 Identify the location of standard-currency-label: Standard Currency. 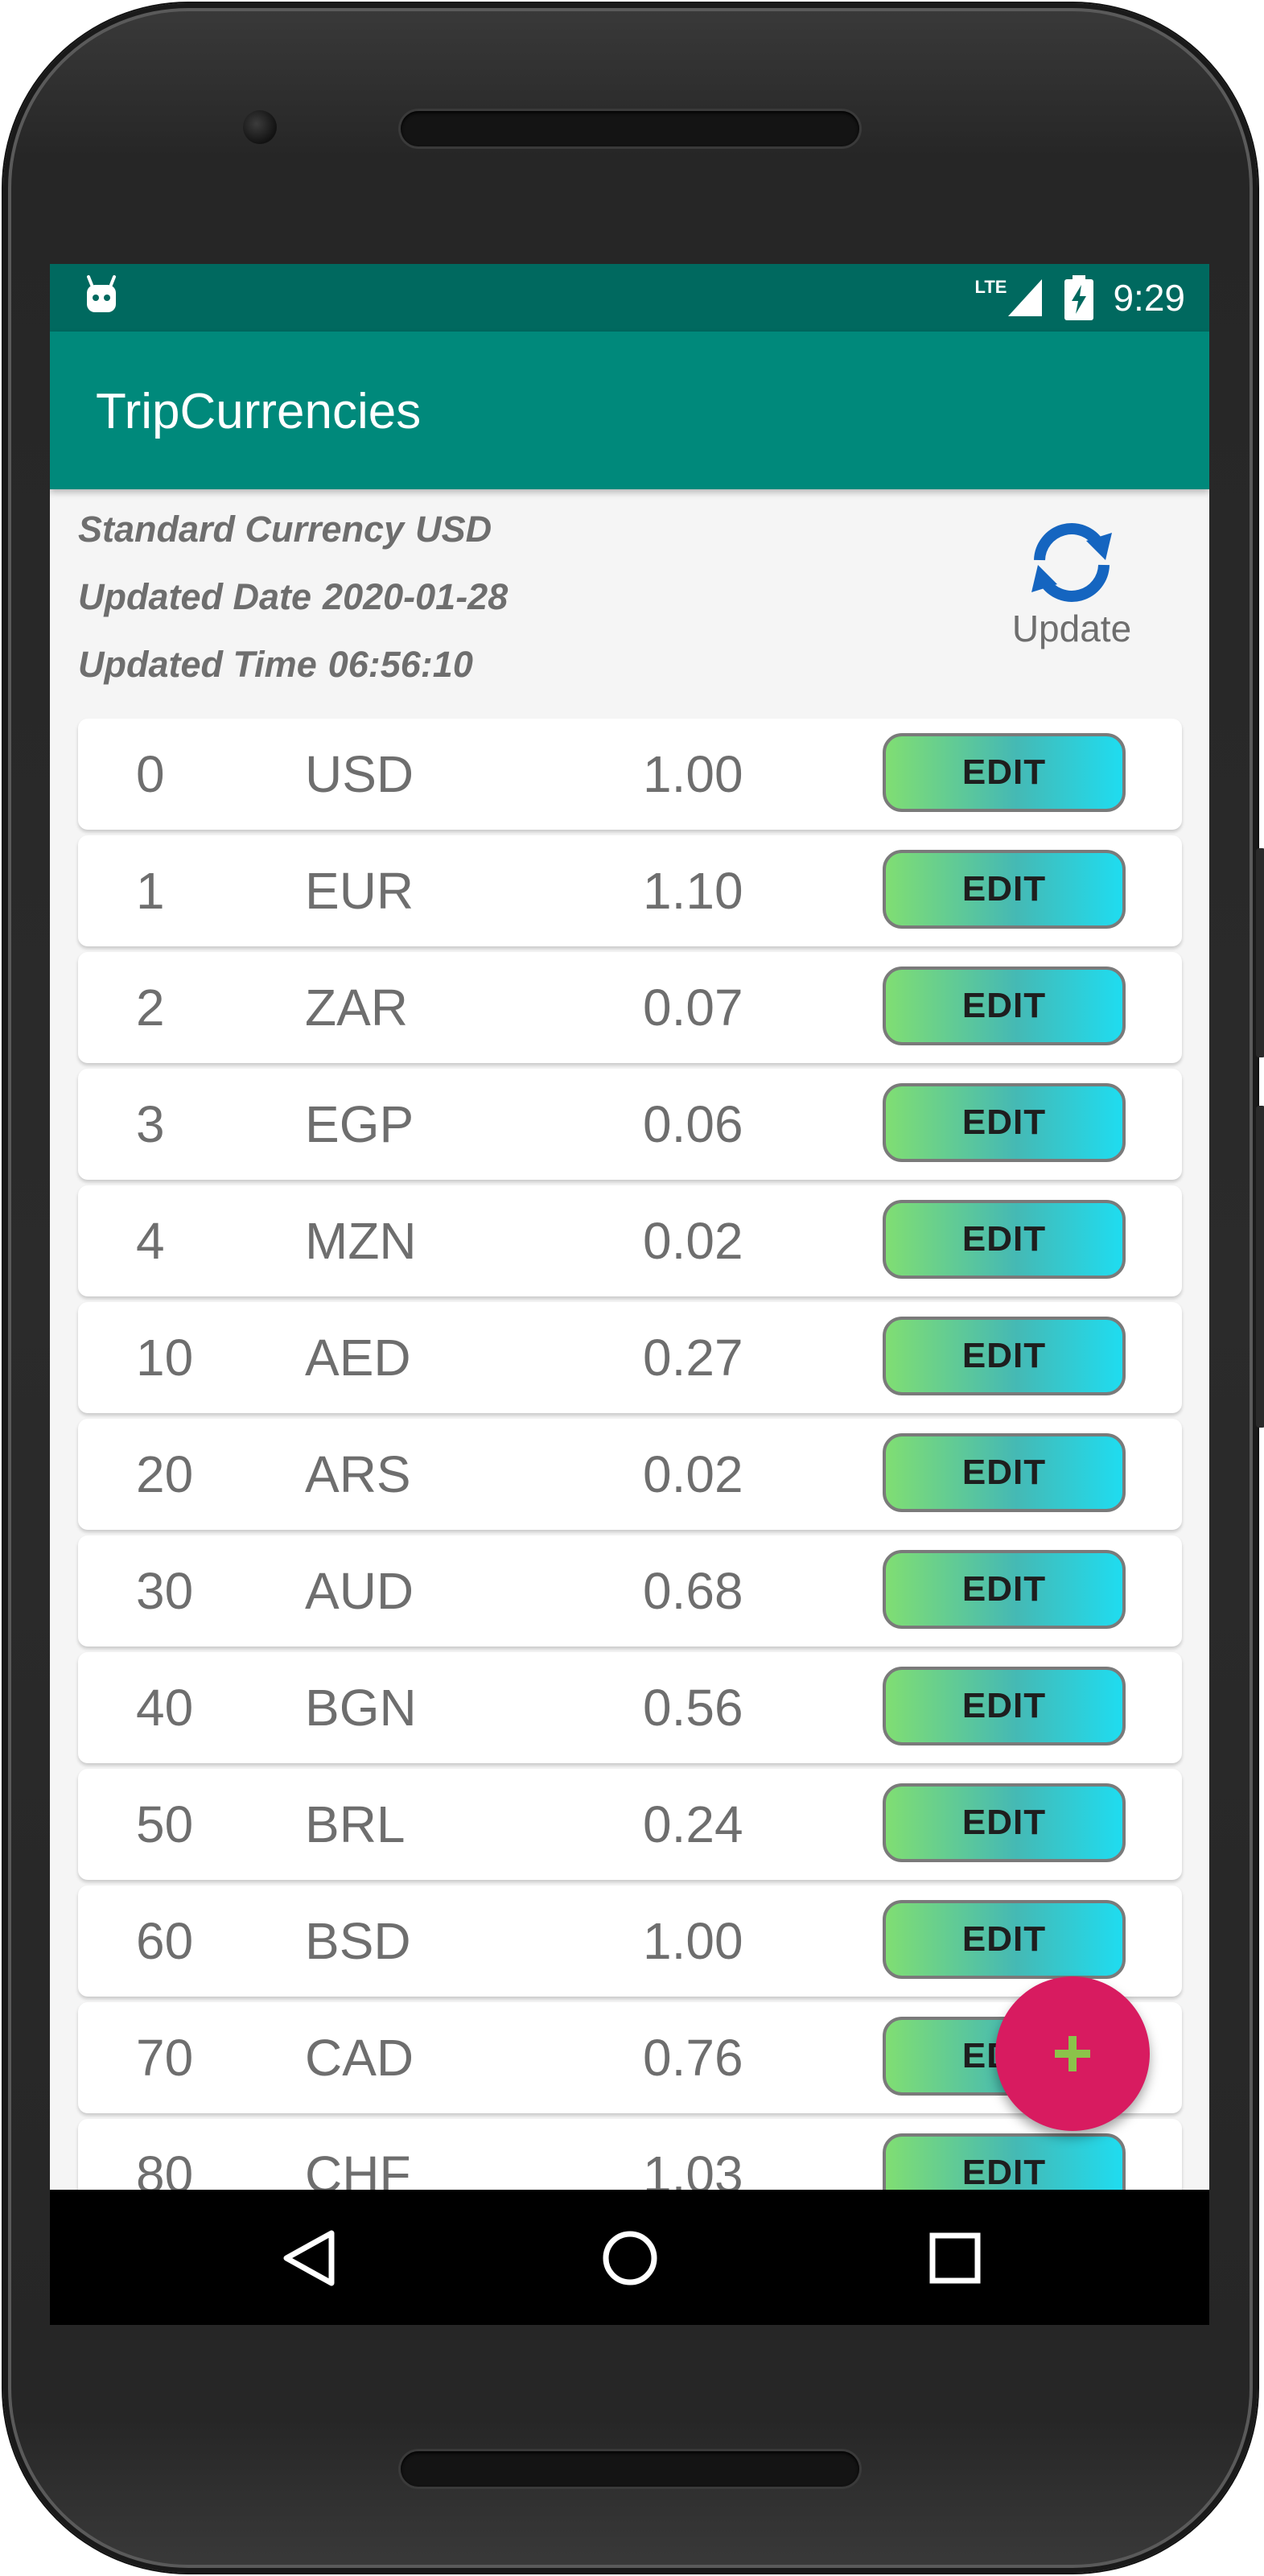
(241, 529).